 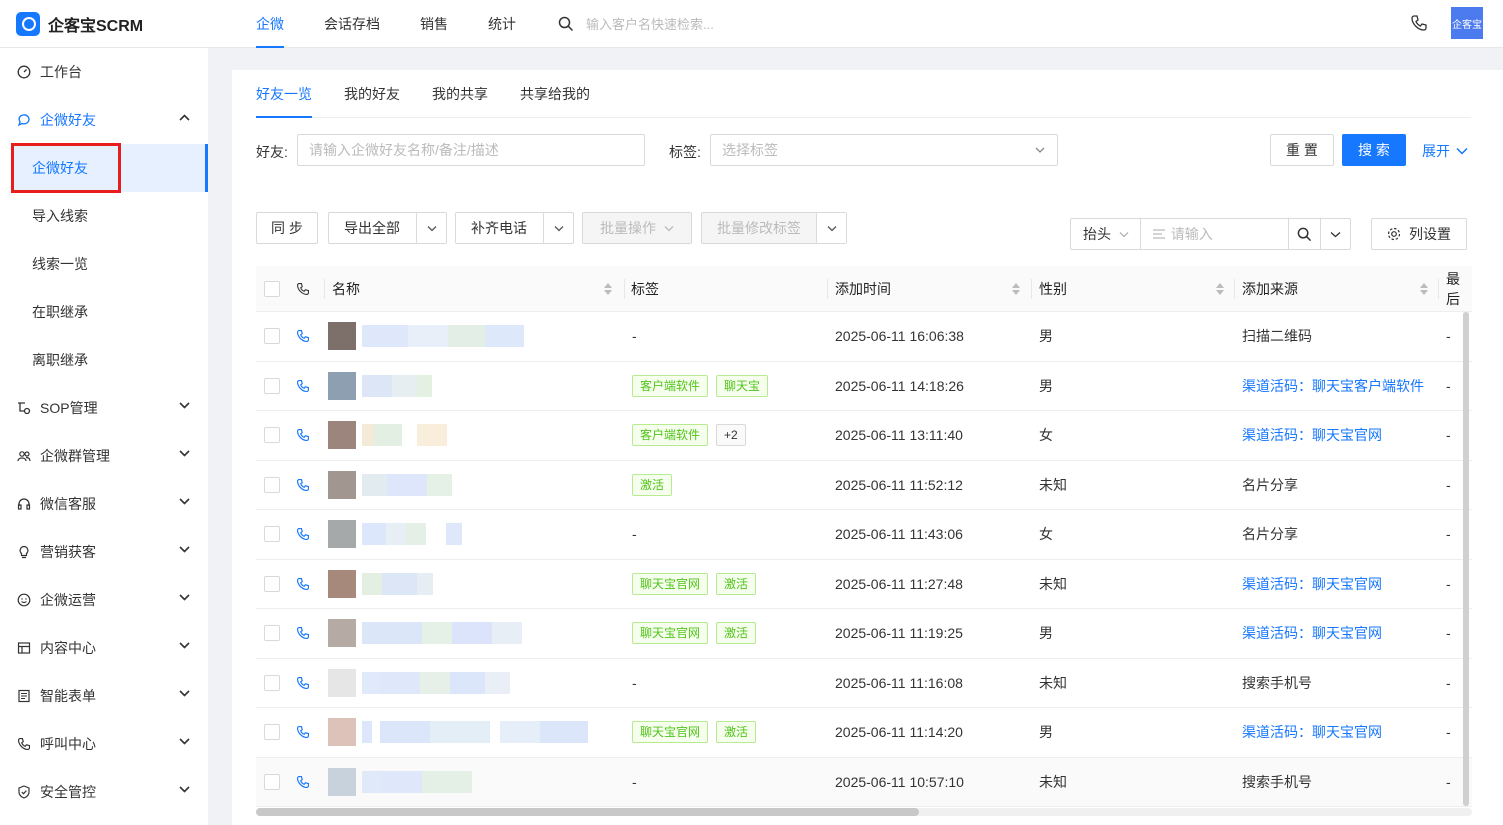 I want to click on col-header-last: 最后, so click(x=1459, y=288).